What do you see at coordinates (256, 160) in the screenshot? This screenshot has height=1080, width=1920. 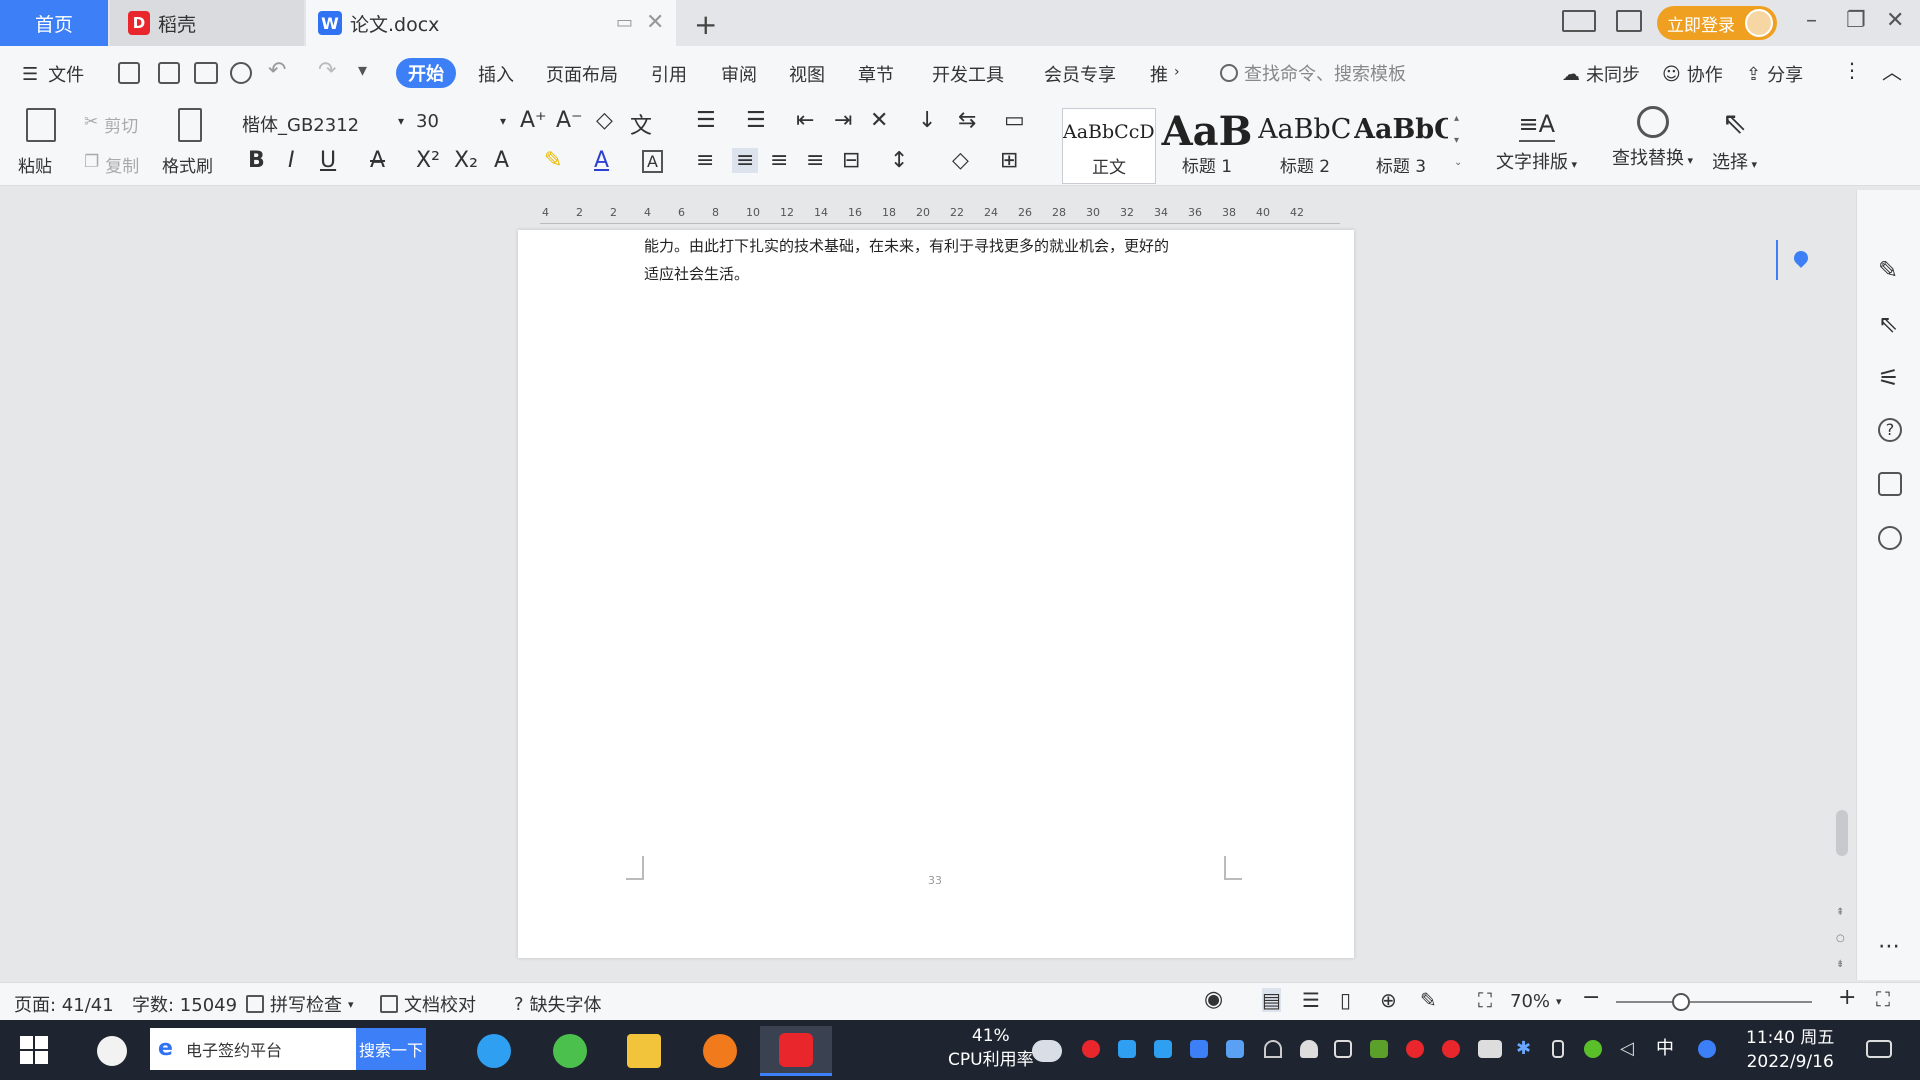 I see `bold-icon: B` at bounding box center [256, 160].